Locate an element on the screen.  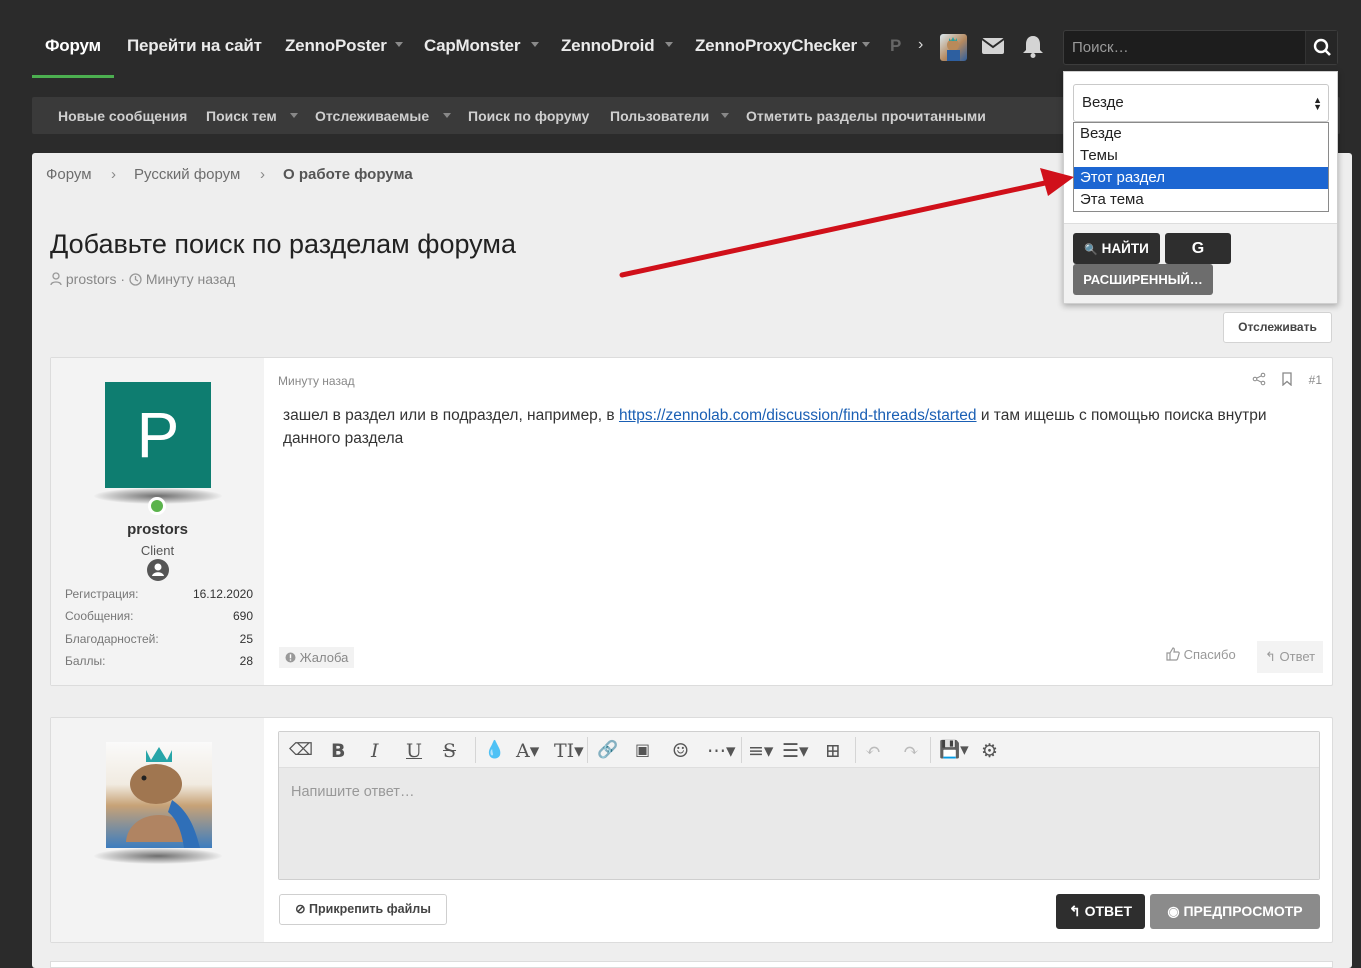
nav-zennoposter: ZennoPoster is located at coordinates (336, 46).